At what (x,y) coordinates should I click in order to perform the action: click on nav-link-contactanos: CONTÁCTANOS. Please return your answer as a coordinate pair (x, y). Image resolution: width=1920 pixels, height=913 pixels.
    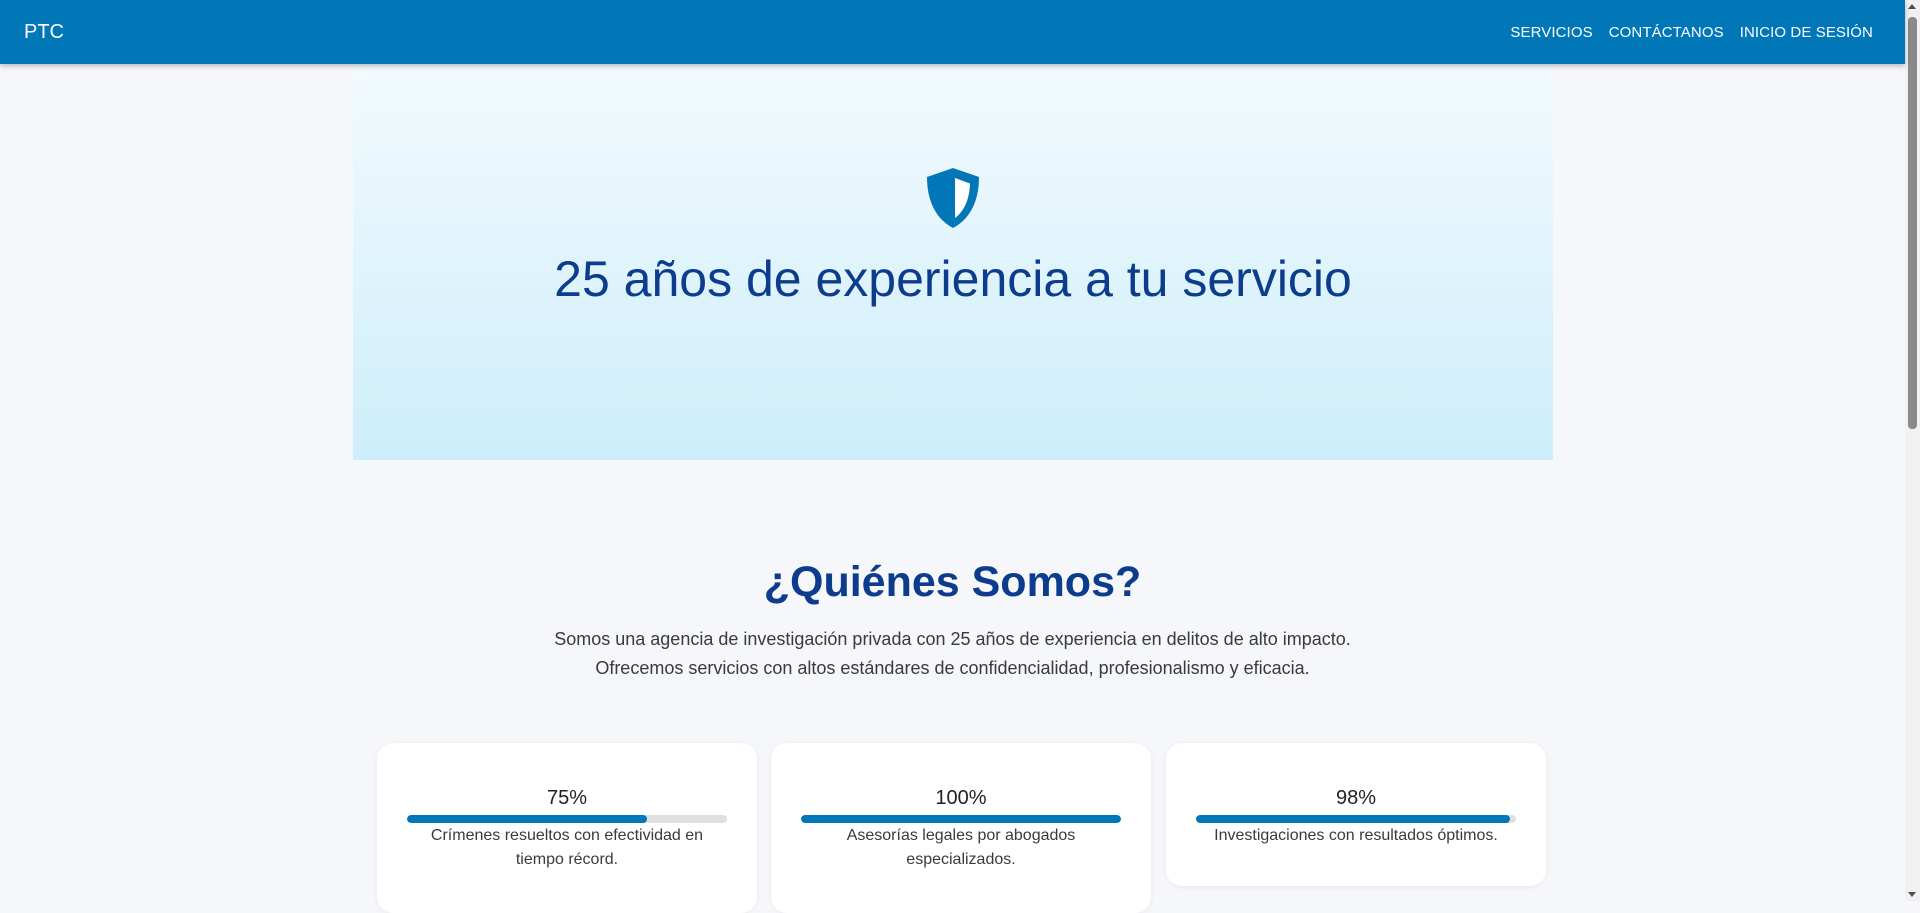
    Looking at the image, I should click on (1666, 32).